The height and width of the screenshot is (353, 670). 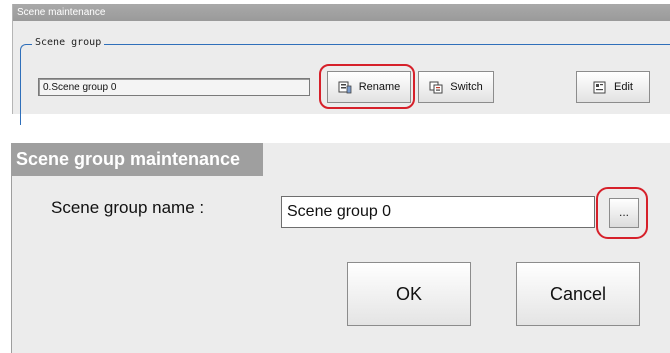 What do you see at coordinates (578, 294) in the screenshot?
I see `cancel-button: Cancel` at bounding box center [578, 294].